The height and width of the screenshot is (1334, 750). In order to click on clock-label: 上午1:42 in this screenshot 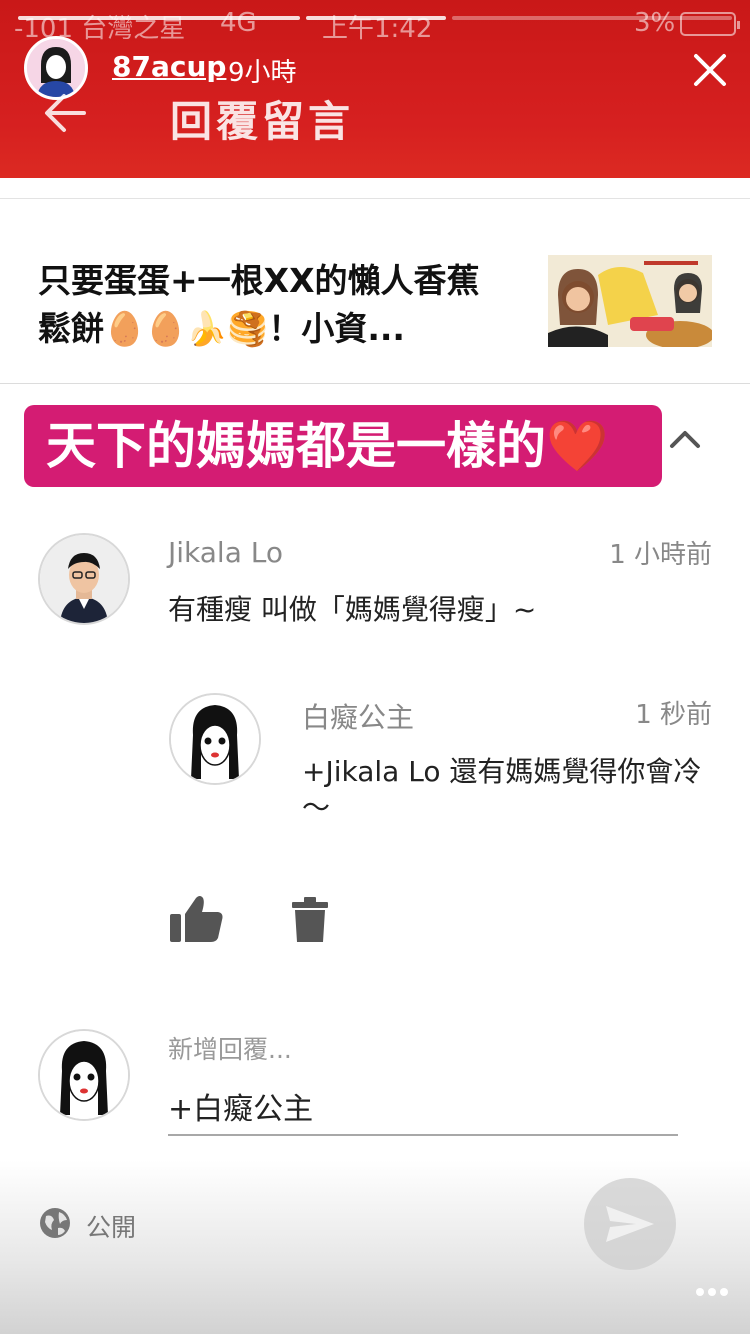, I will do `click(377, 29)`.